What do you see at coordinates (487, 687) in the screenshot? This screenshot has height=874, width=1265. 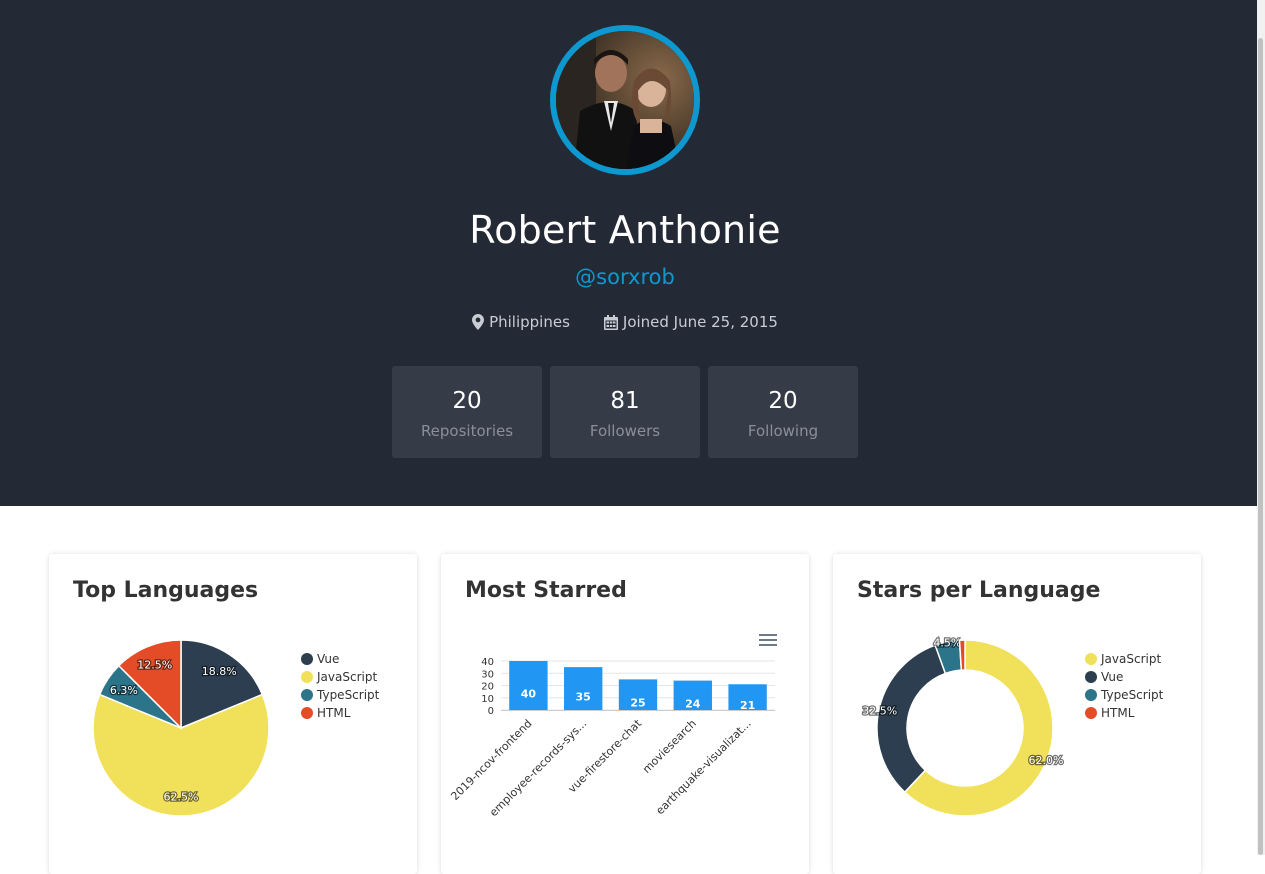 I see `y-tick-label: 20` at bounding box center [487, 687].